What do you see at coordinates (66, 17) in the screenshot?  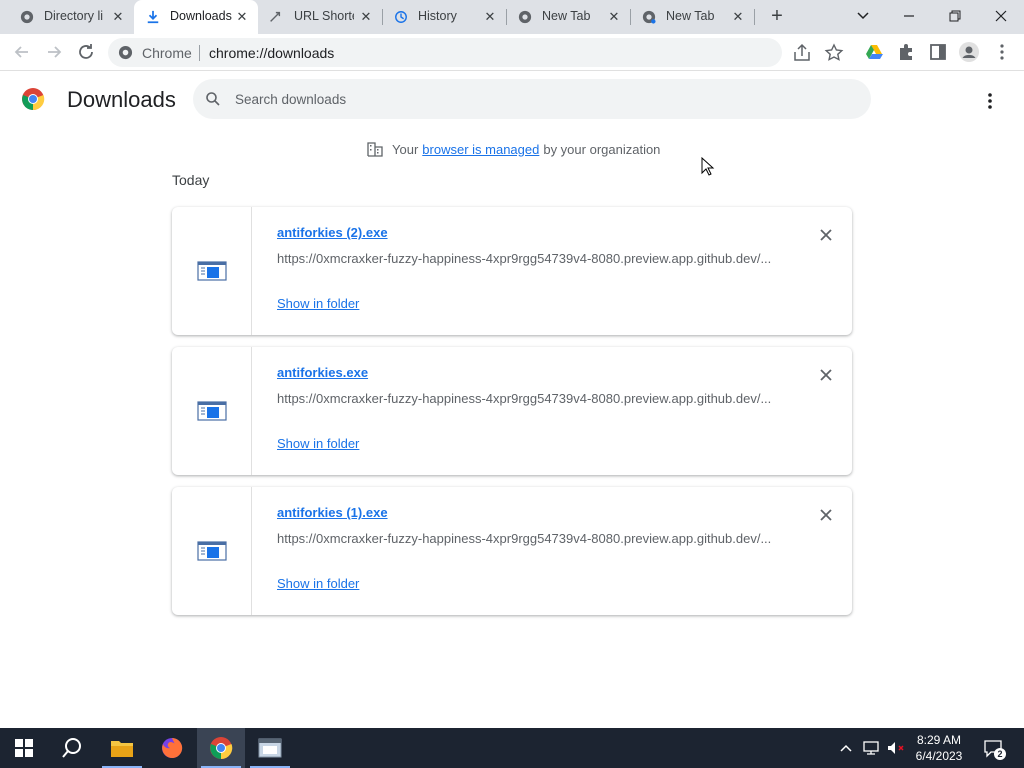 I see `tab-directory: Directory li ✕` at bounding box center [66, 17].